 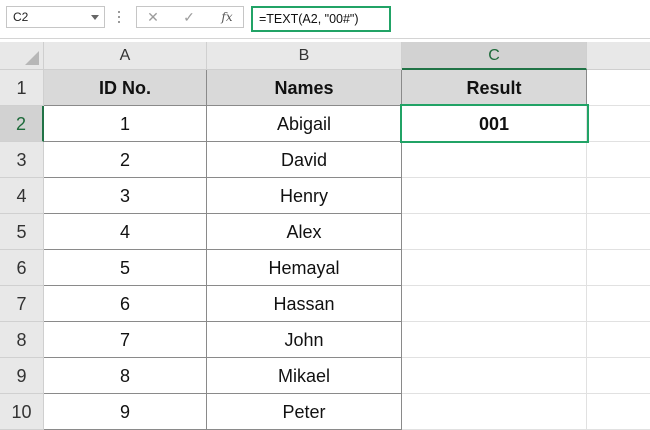 What do you see at coordinates (125, 304) in the screenshot?
I see `table-cell: 6` at bounding box center [125, 304].